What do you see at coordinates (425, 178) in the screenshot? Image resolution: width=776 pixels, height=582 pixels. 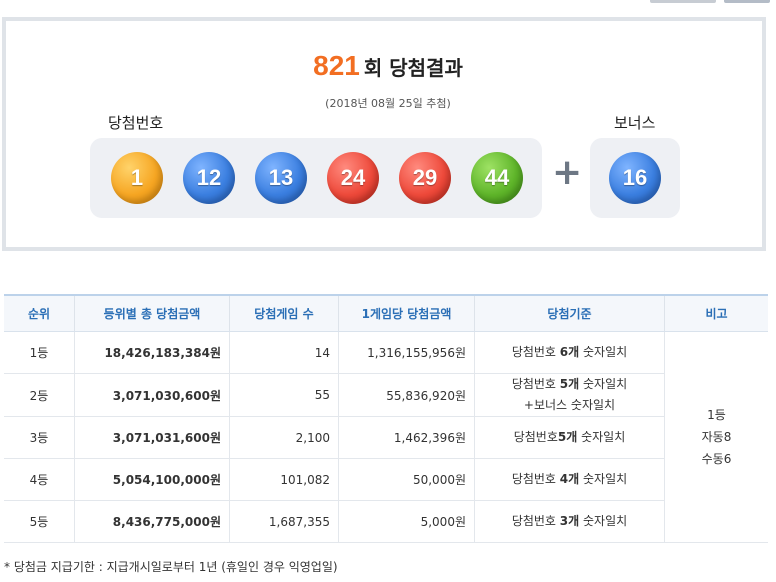 I see `winning-ball: 29` at bounding box center [425, 178].